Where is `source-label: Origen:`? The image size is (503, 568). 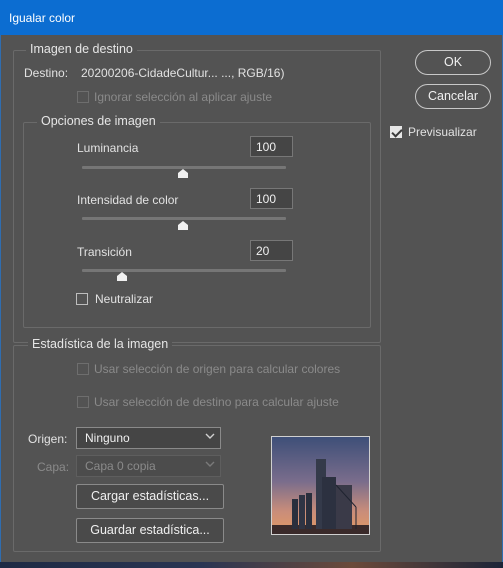 source-label: Origen: is located at coordinates (48, 439).